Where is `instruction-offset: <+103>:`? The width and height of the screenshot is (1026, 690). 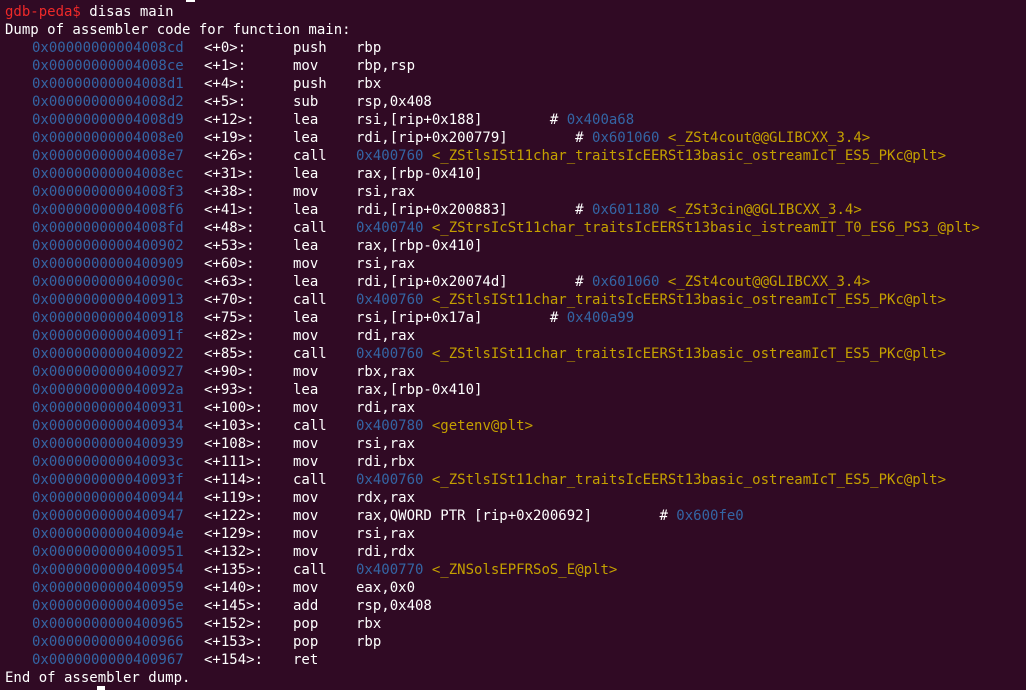
instruction-offset: <+103>: is located at coordinates (234, 426).